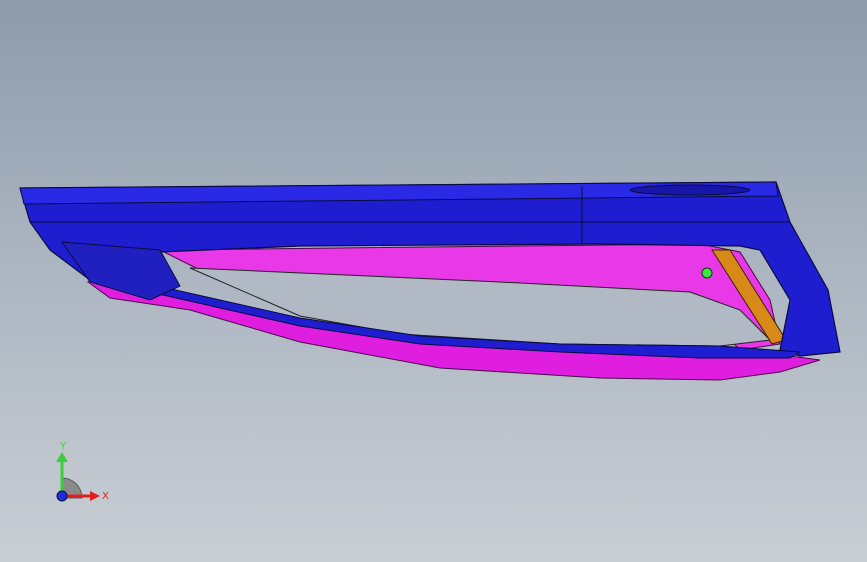 The height and width of the screenshot is (562, 867). Describe the element at coordinates (63, 446) in the screenshot. I see `y-axis-label: Y` at that location.